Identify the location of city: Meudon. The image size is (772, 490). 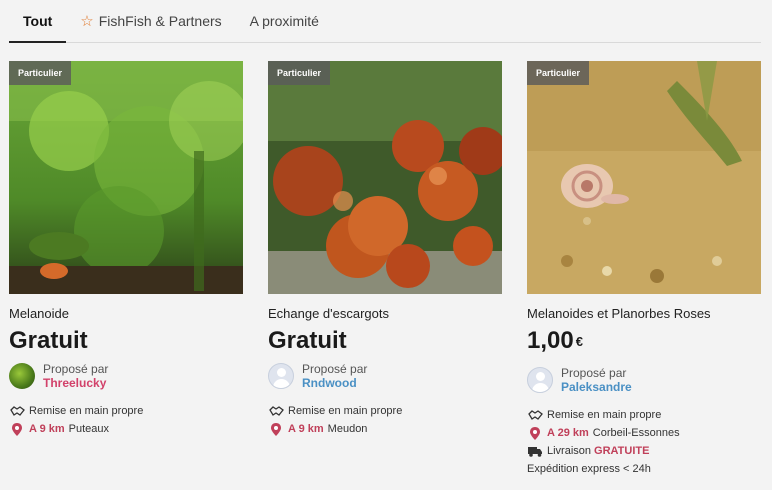
(347, 429).